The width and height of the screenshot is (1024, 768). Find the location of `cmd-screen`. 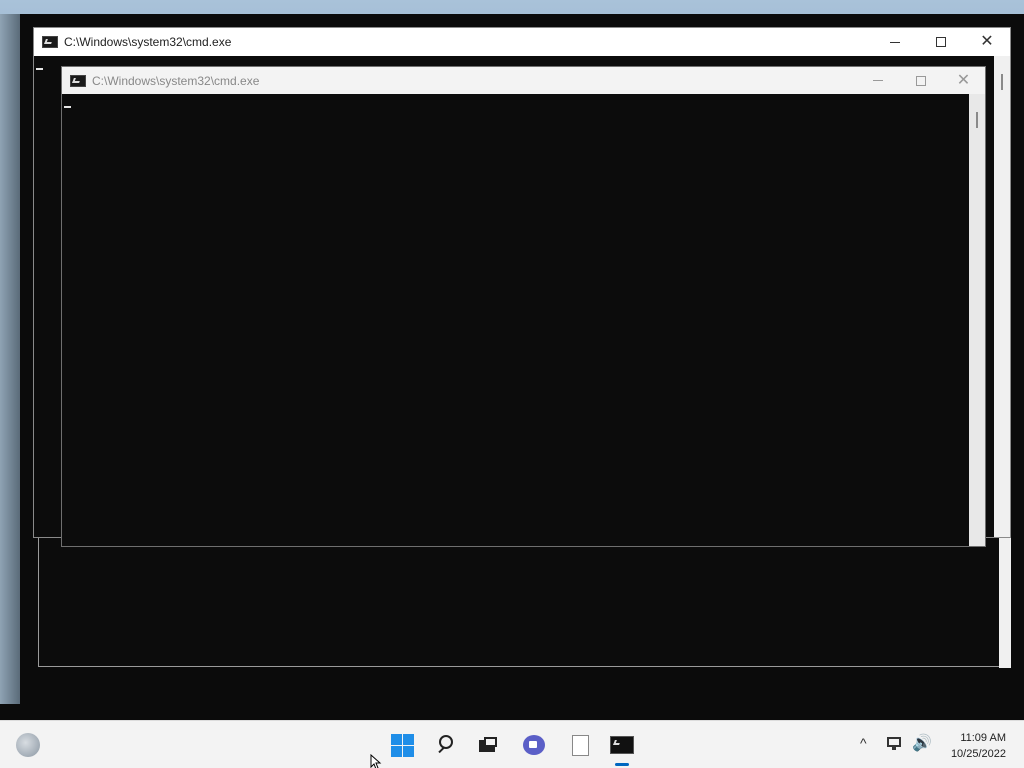

cmd-screen is located at coordinates (622, 745).